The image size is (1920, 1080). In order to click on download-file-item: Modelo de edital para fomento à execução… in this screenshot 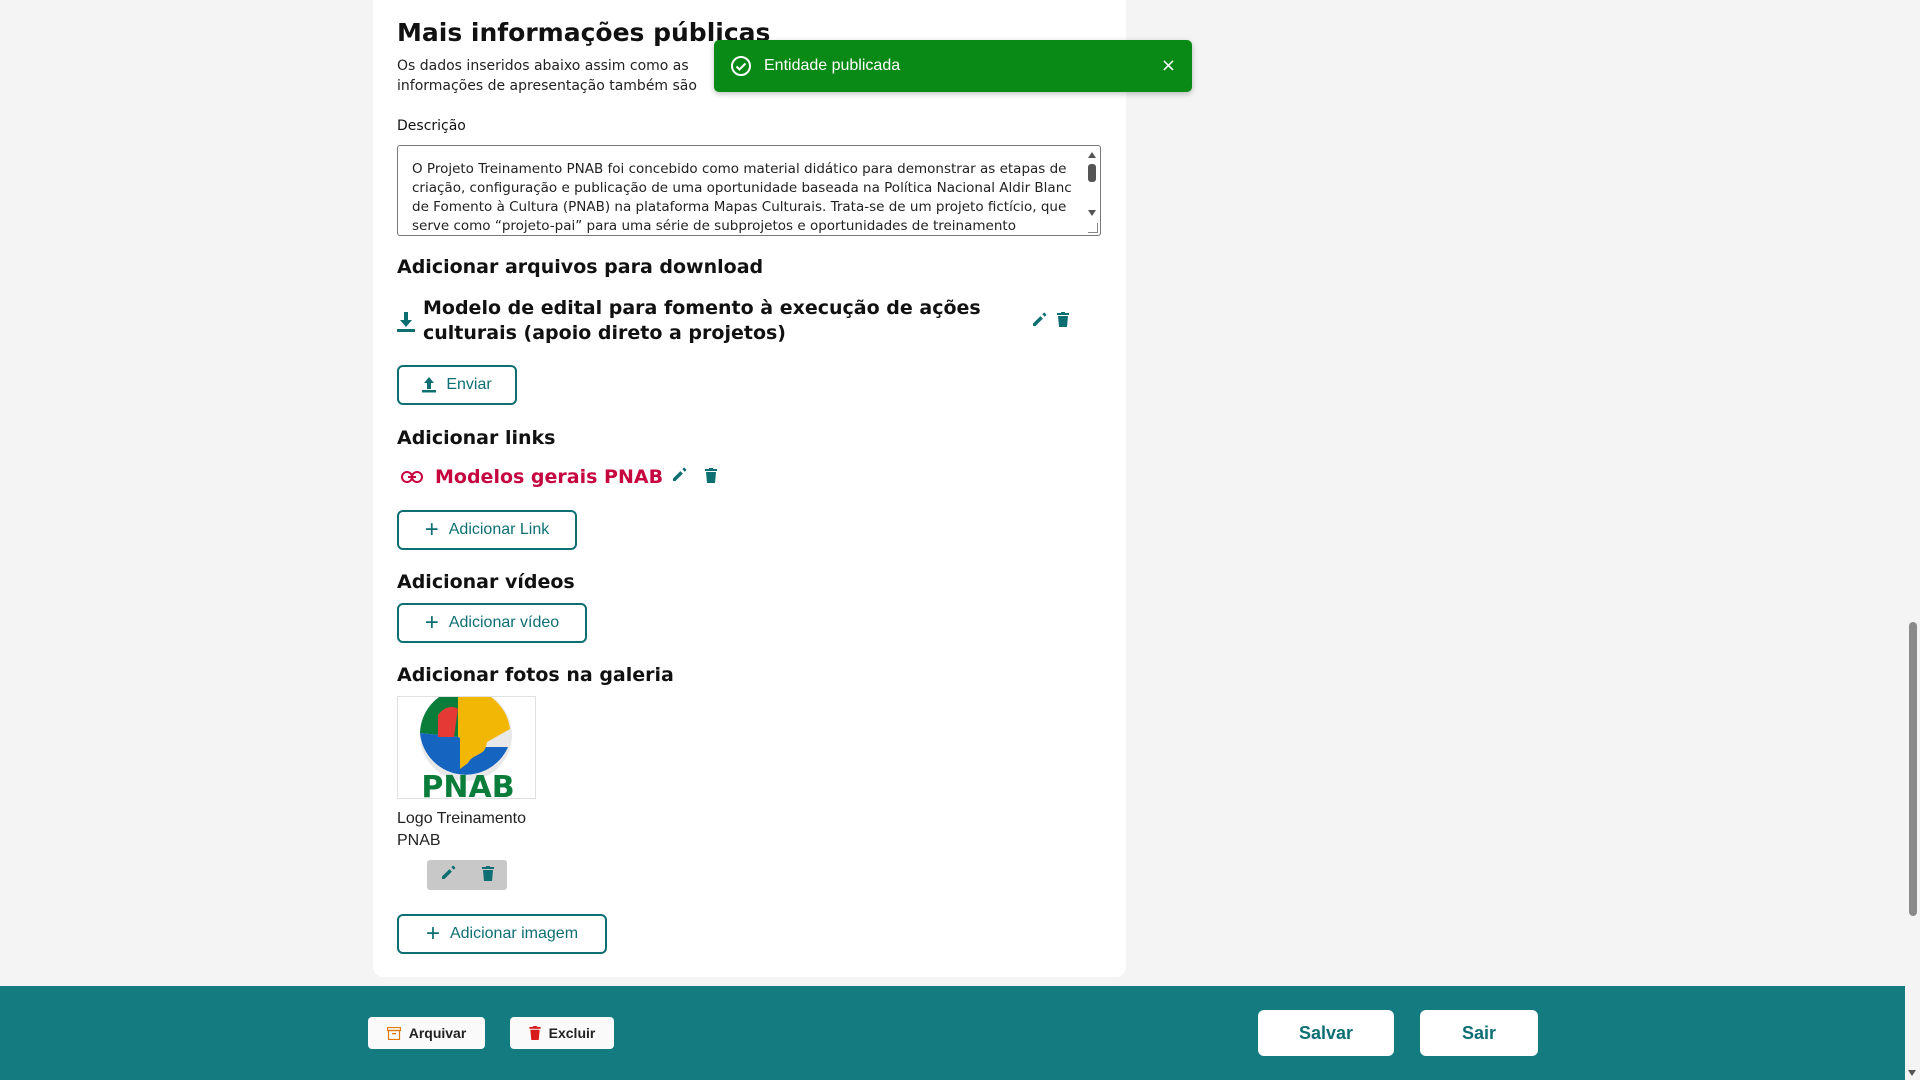, I will do `click(749, 321)`.